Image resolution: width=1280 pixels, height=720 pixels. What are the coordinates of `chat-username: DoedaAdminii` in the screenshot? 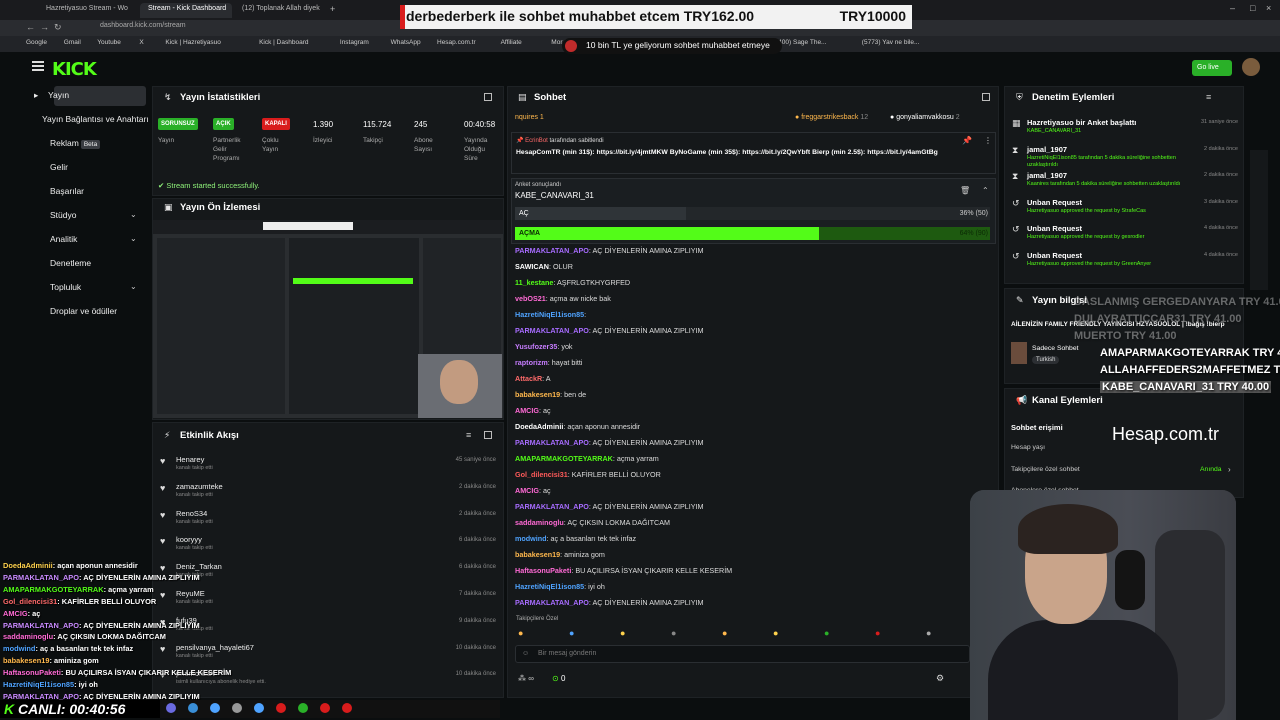 It's located at (539, 426).